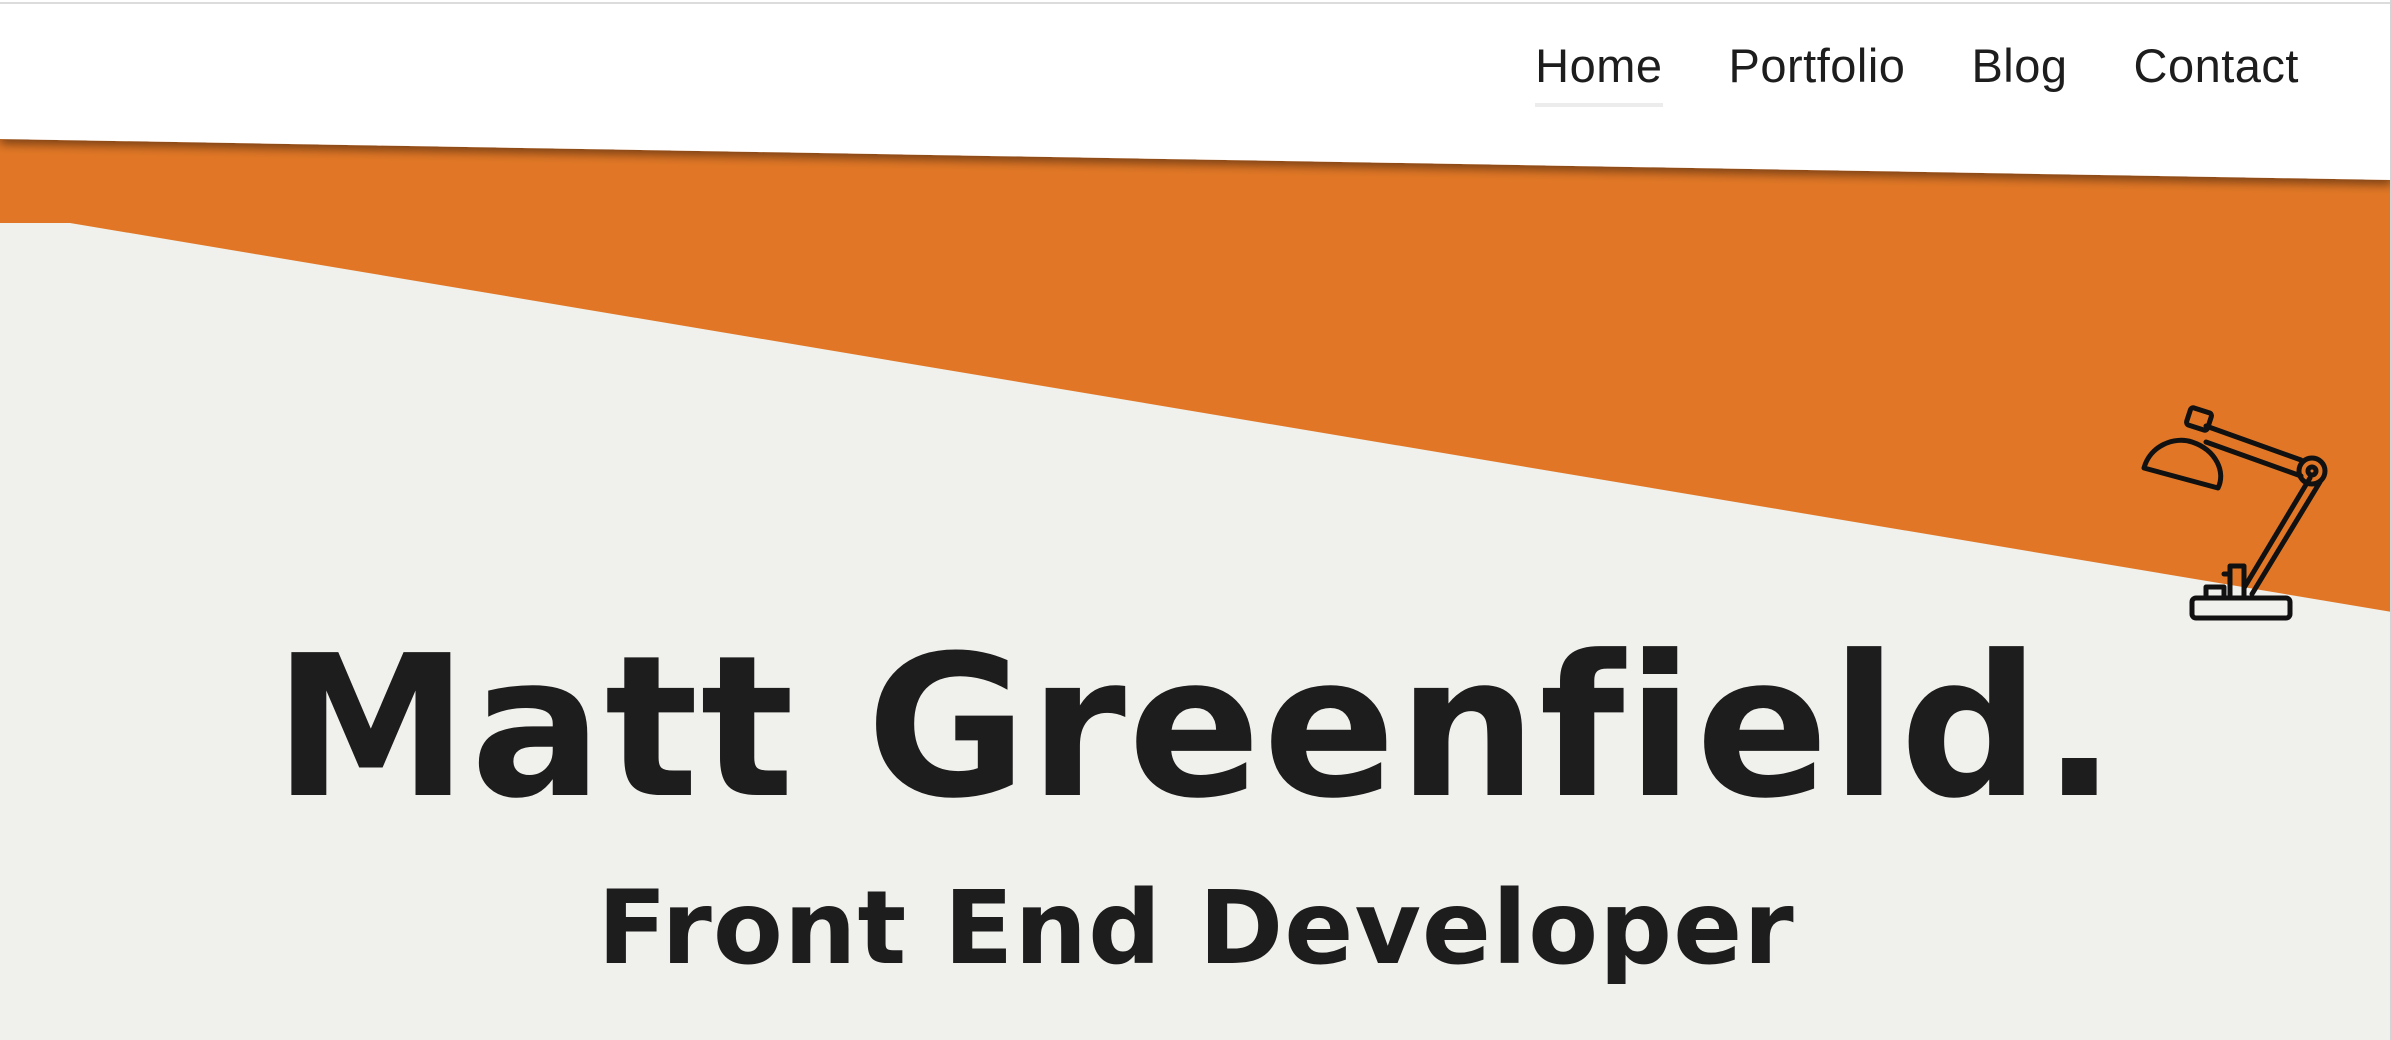 The image size is (2392, 1040). What do you see at coordinates (2019, 72) in the screenshot?
I see `nav-blog-link: Blog` at bounding box center [2019, 72].